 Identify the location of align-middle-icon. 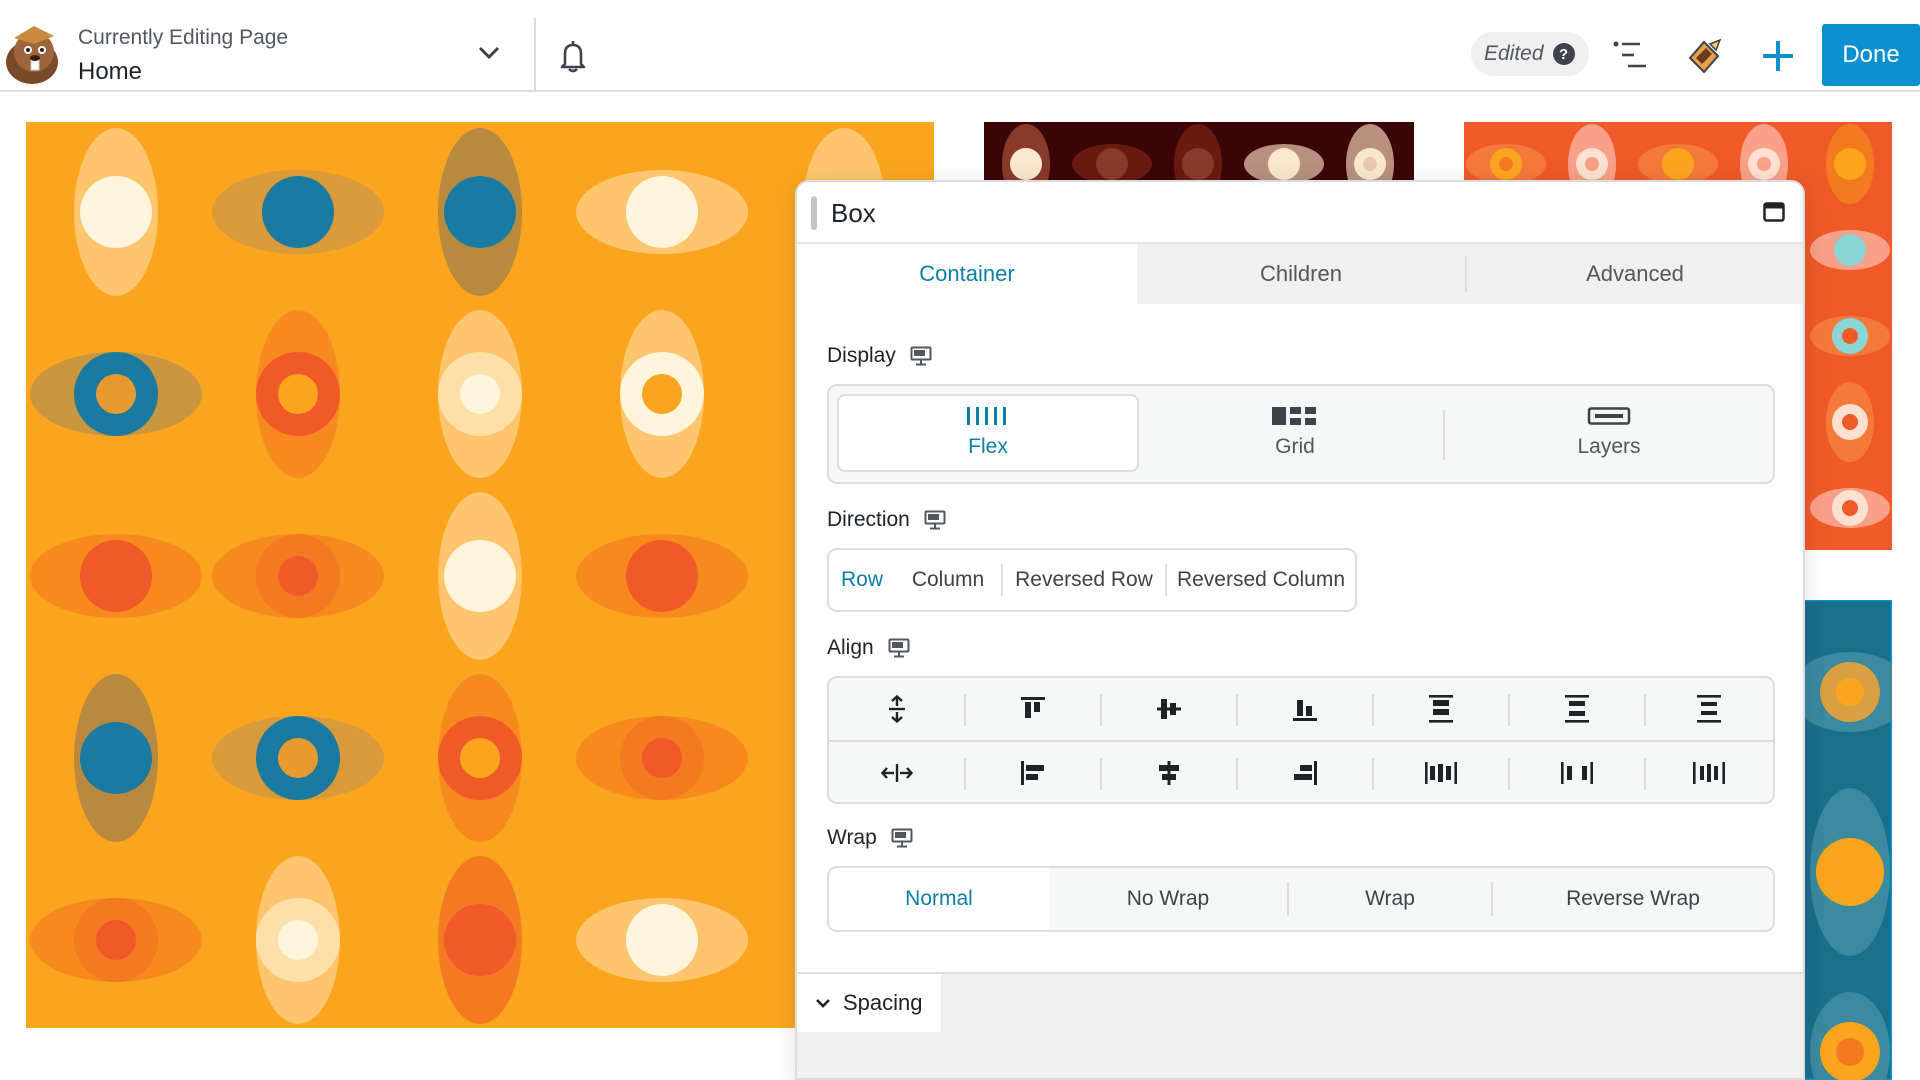
(1169, 709).